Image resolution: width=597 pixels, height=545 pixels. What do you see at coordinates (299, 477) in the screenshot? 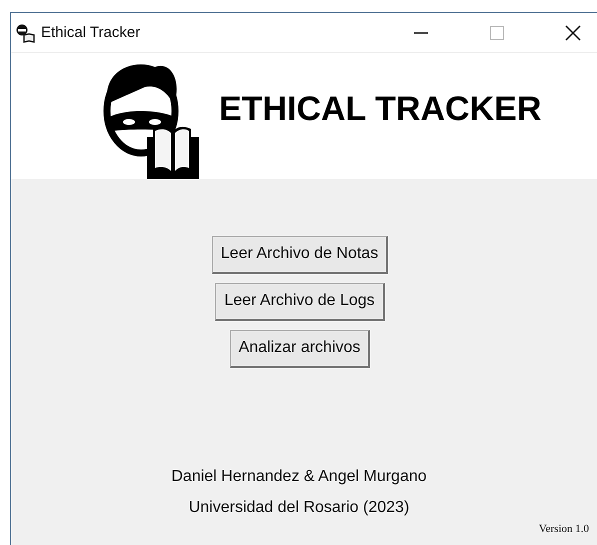
I see `credit-text: Daniel Hernandez & Angel Murgano` at bounding box center [299, 477].